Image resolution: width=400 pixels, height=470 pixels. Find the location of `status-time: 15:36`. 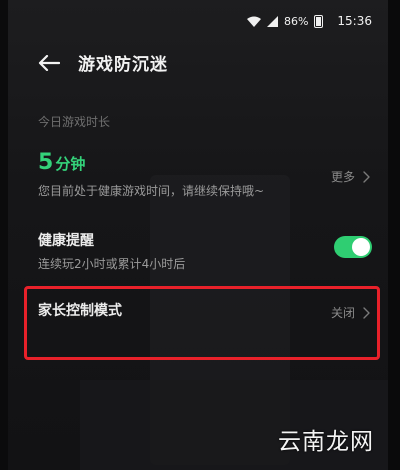

status-time: 15:36 is located at coordinates (354, 21).